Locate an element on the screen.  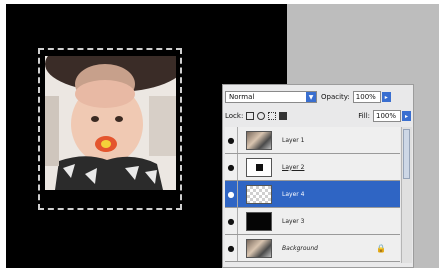
opacity-field: 100% is located at coordinates (366, 97).